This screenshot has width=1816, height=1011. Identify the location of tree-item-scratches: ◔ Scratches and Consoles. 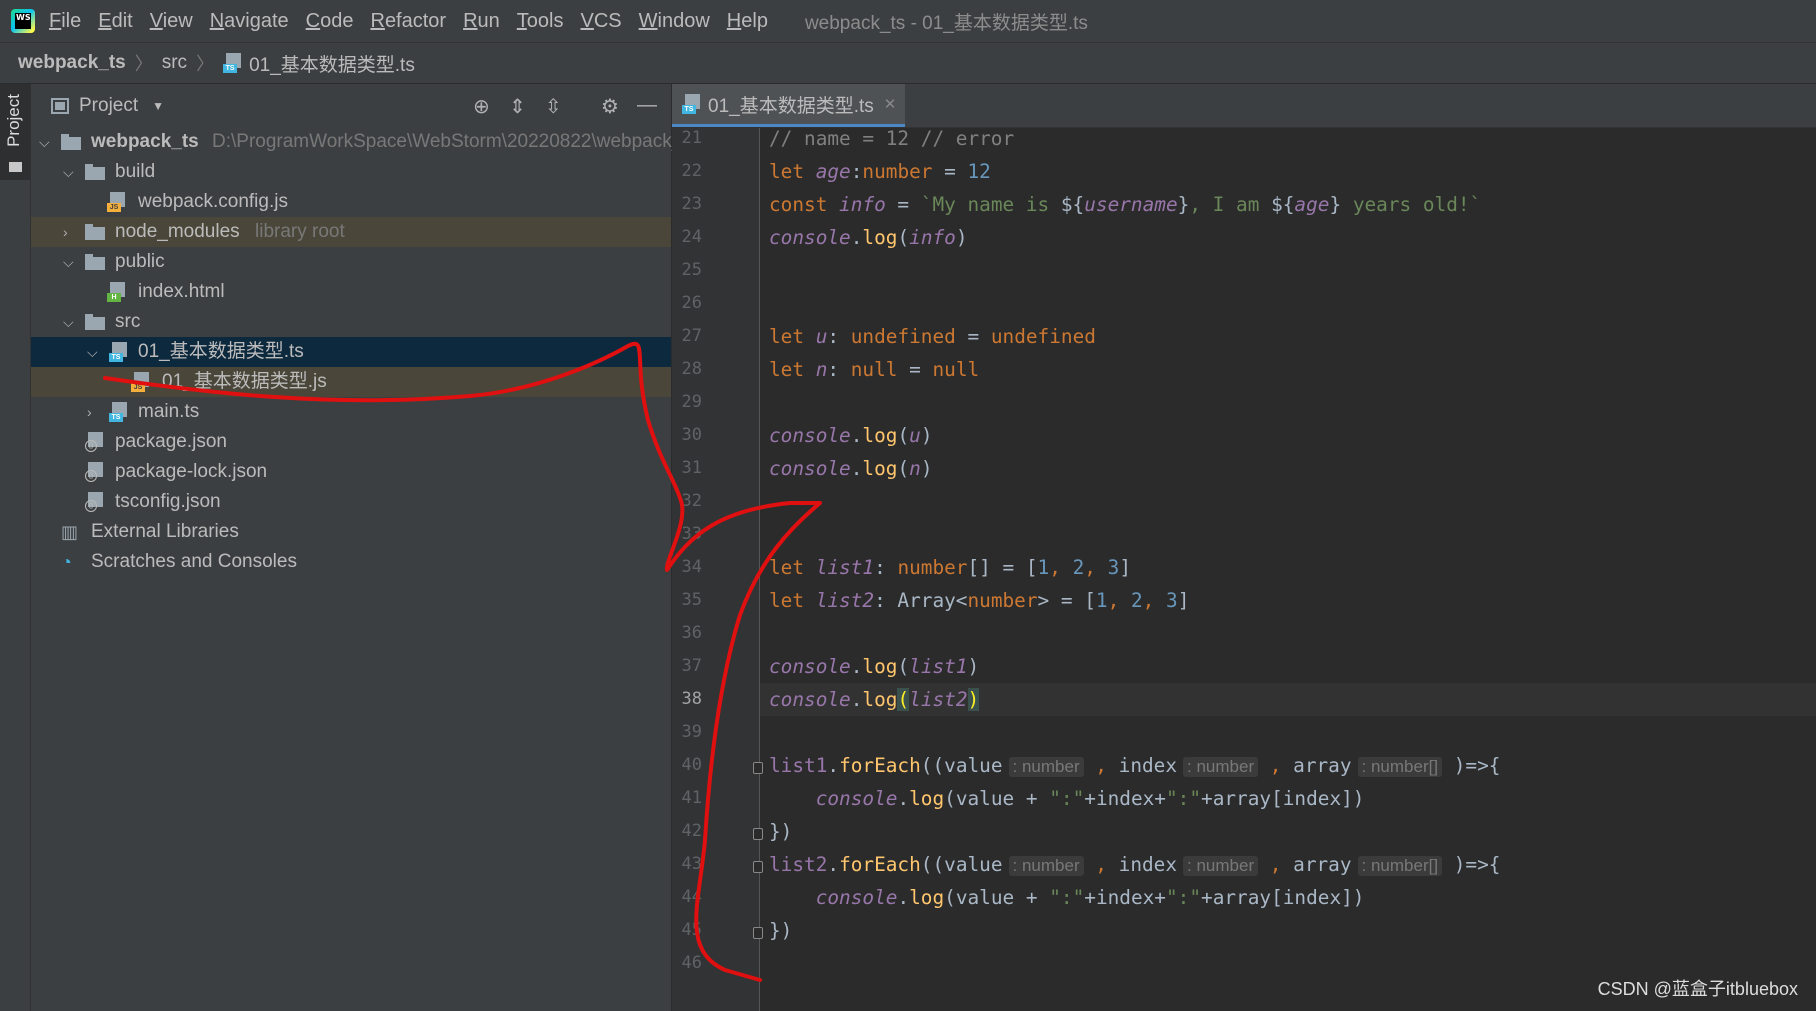
(351, 562).